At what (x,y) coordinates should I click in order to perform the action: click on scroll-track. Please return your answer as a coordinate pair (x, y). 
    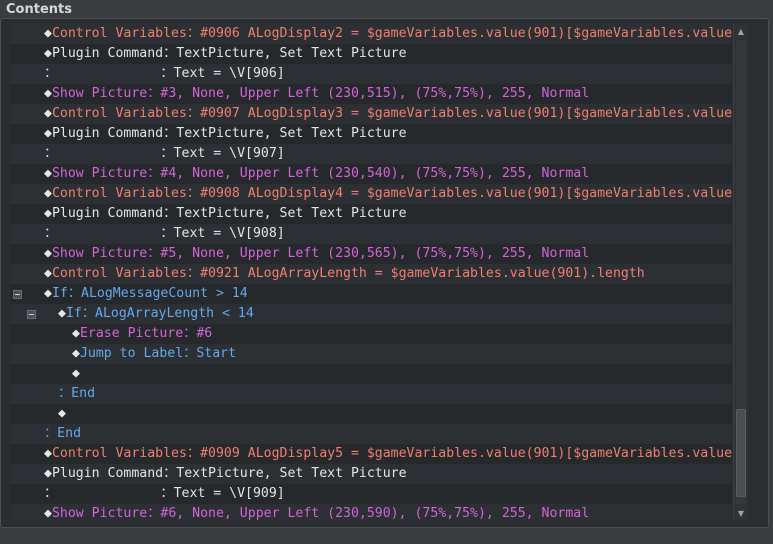
    Looking at the image, I should click on (741, 272).